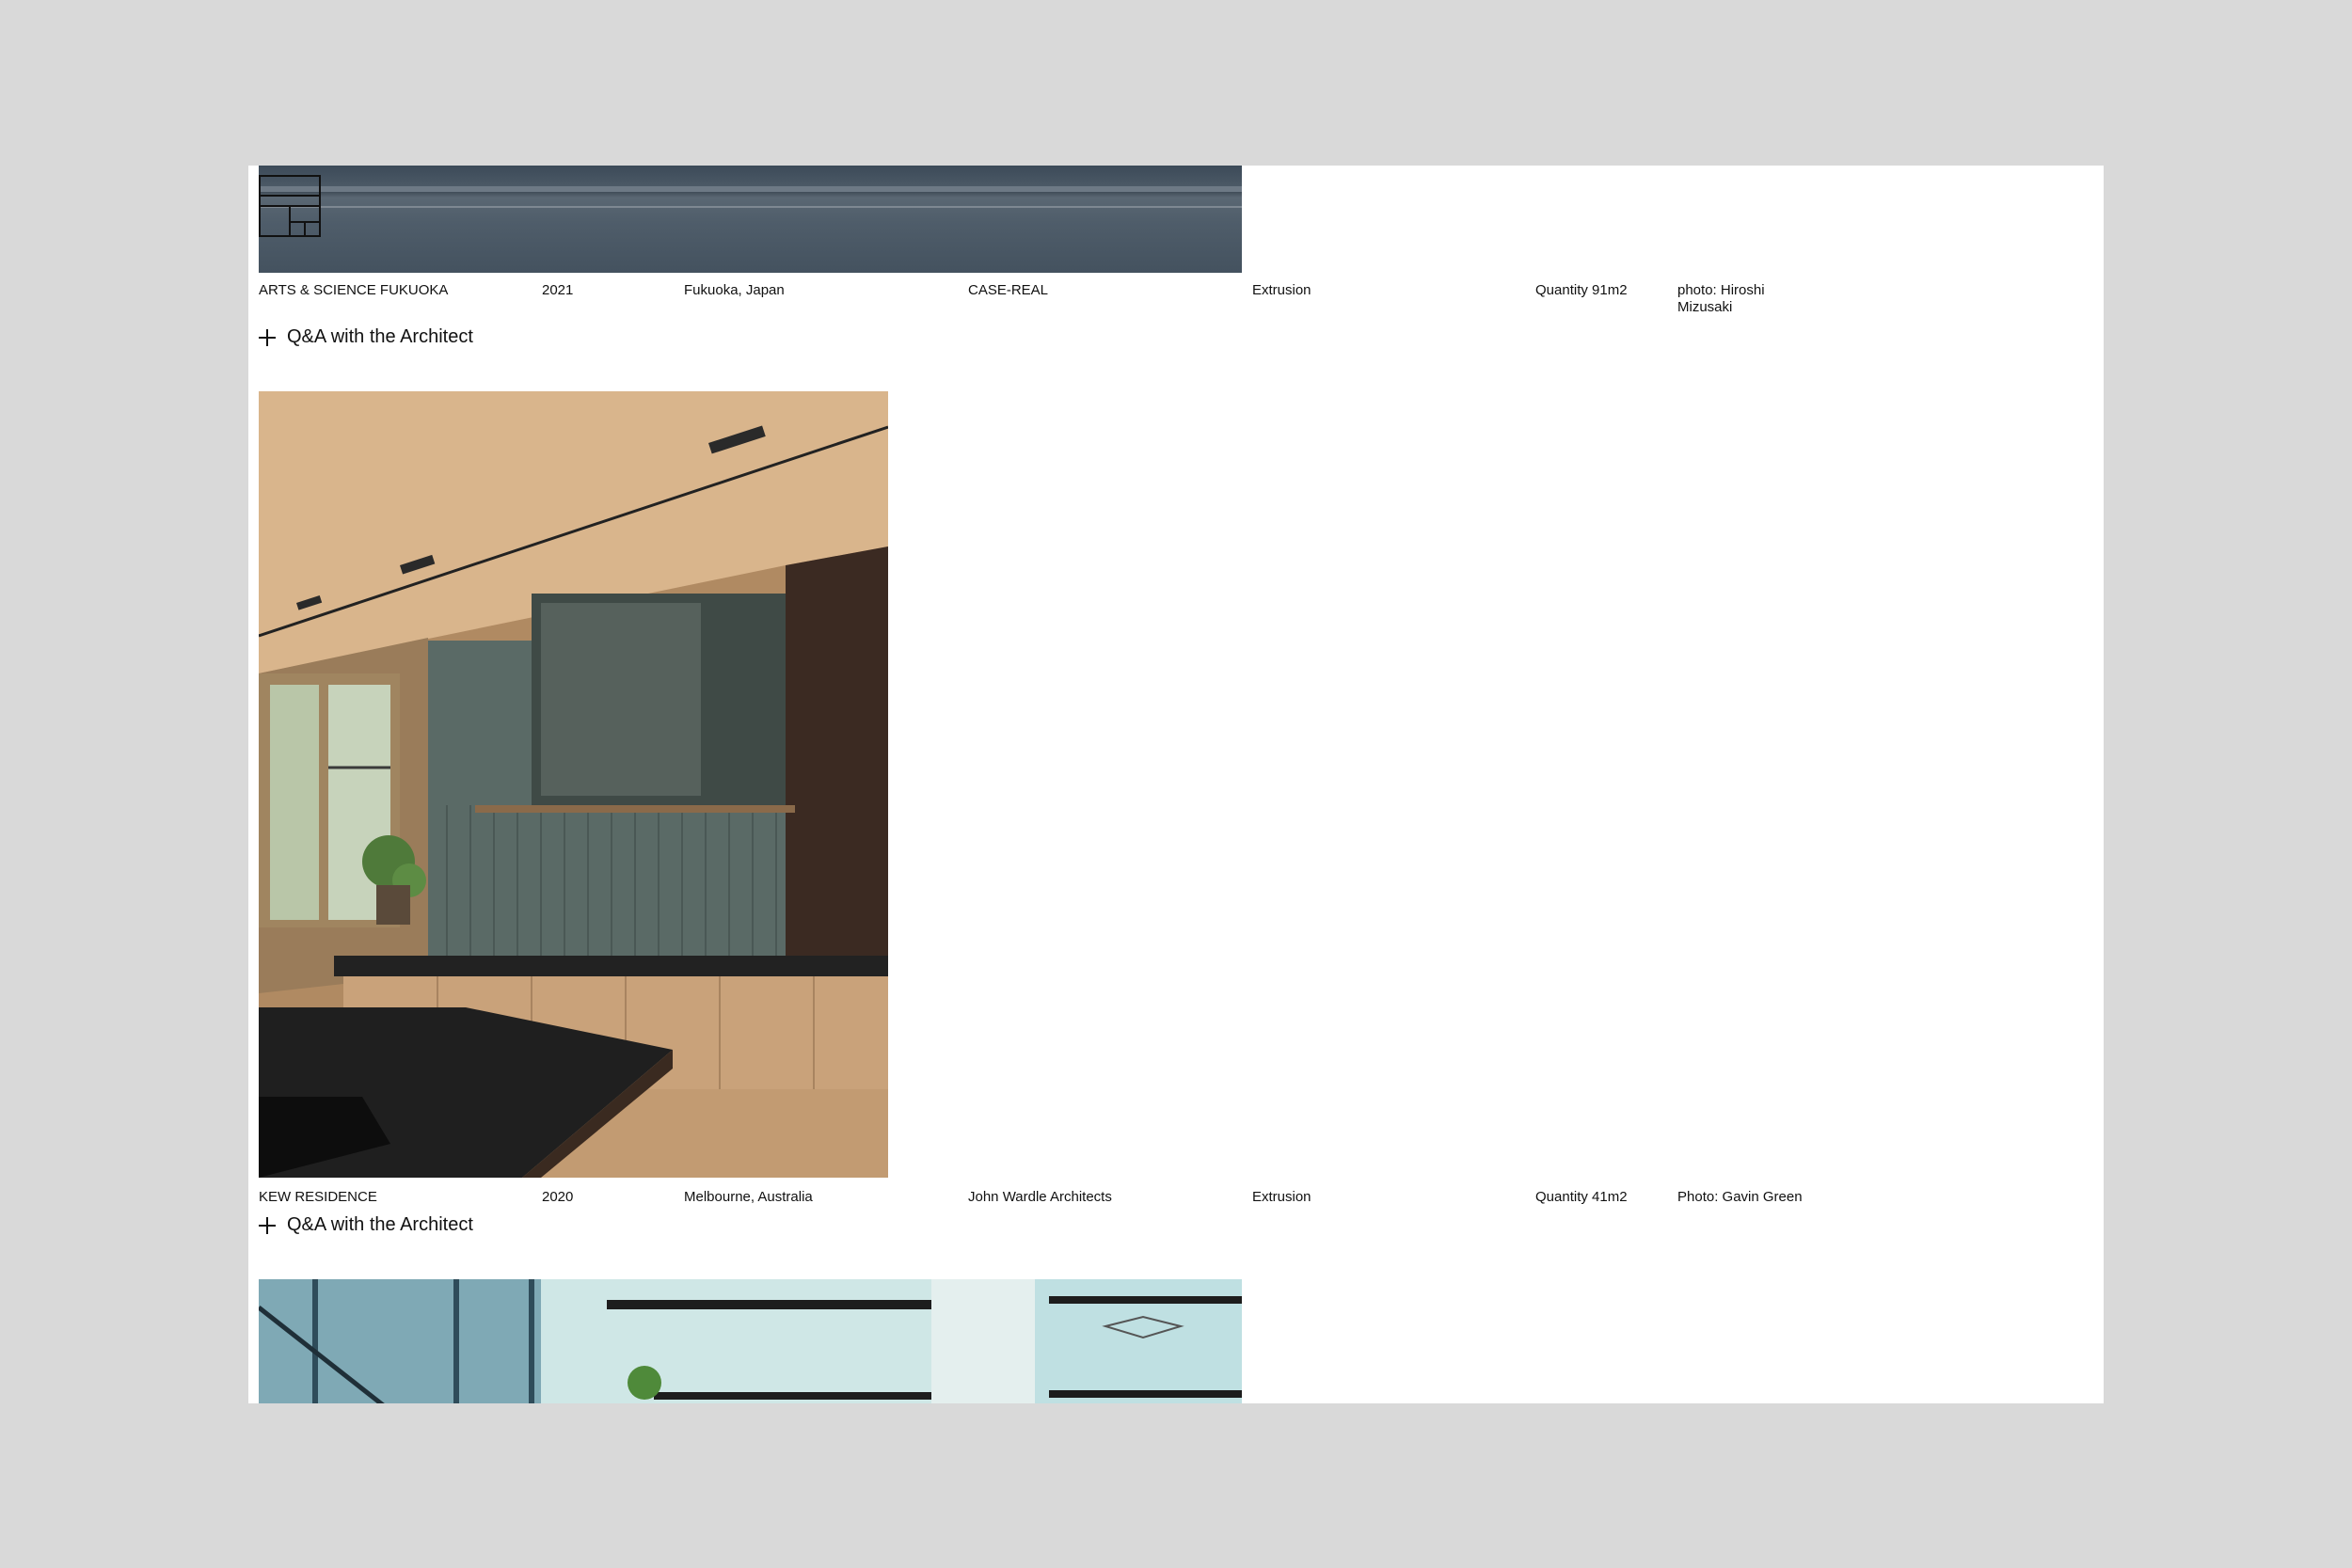 This screenshot has width=2352, height=1568. What do you see at coordinates (1581, 290) in the screenshot?
I see `project-quantity: Quantity 91m2` at bounding box center [1581, 290].